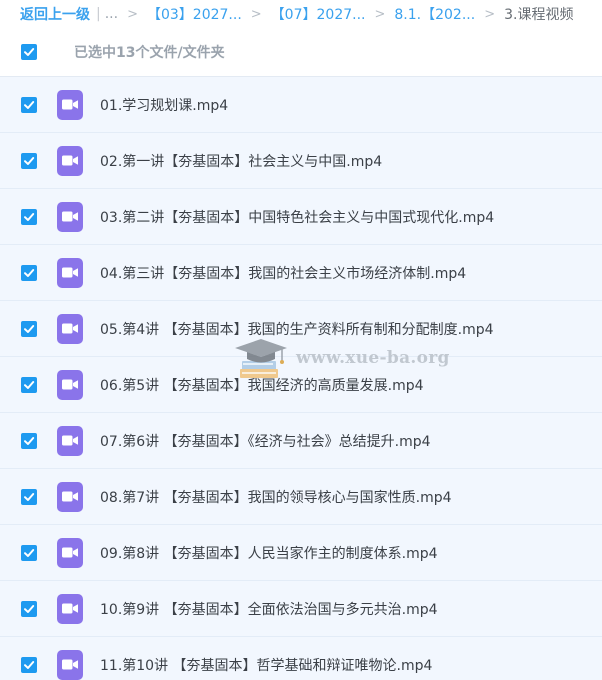 The image size is (602, 680). I want to click on file-row: 02.第一讲【夯基固本】社会主义与中国.mp4, so click(301, 161).